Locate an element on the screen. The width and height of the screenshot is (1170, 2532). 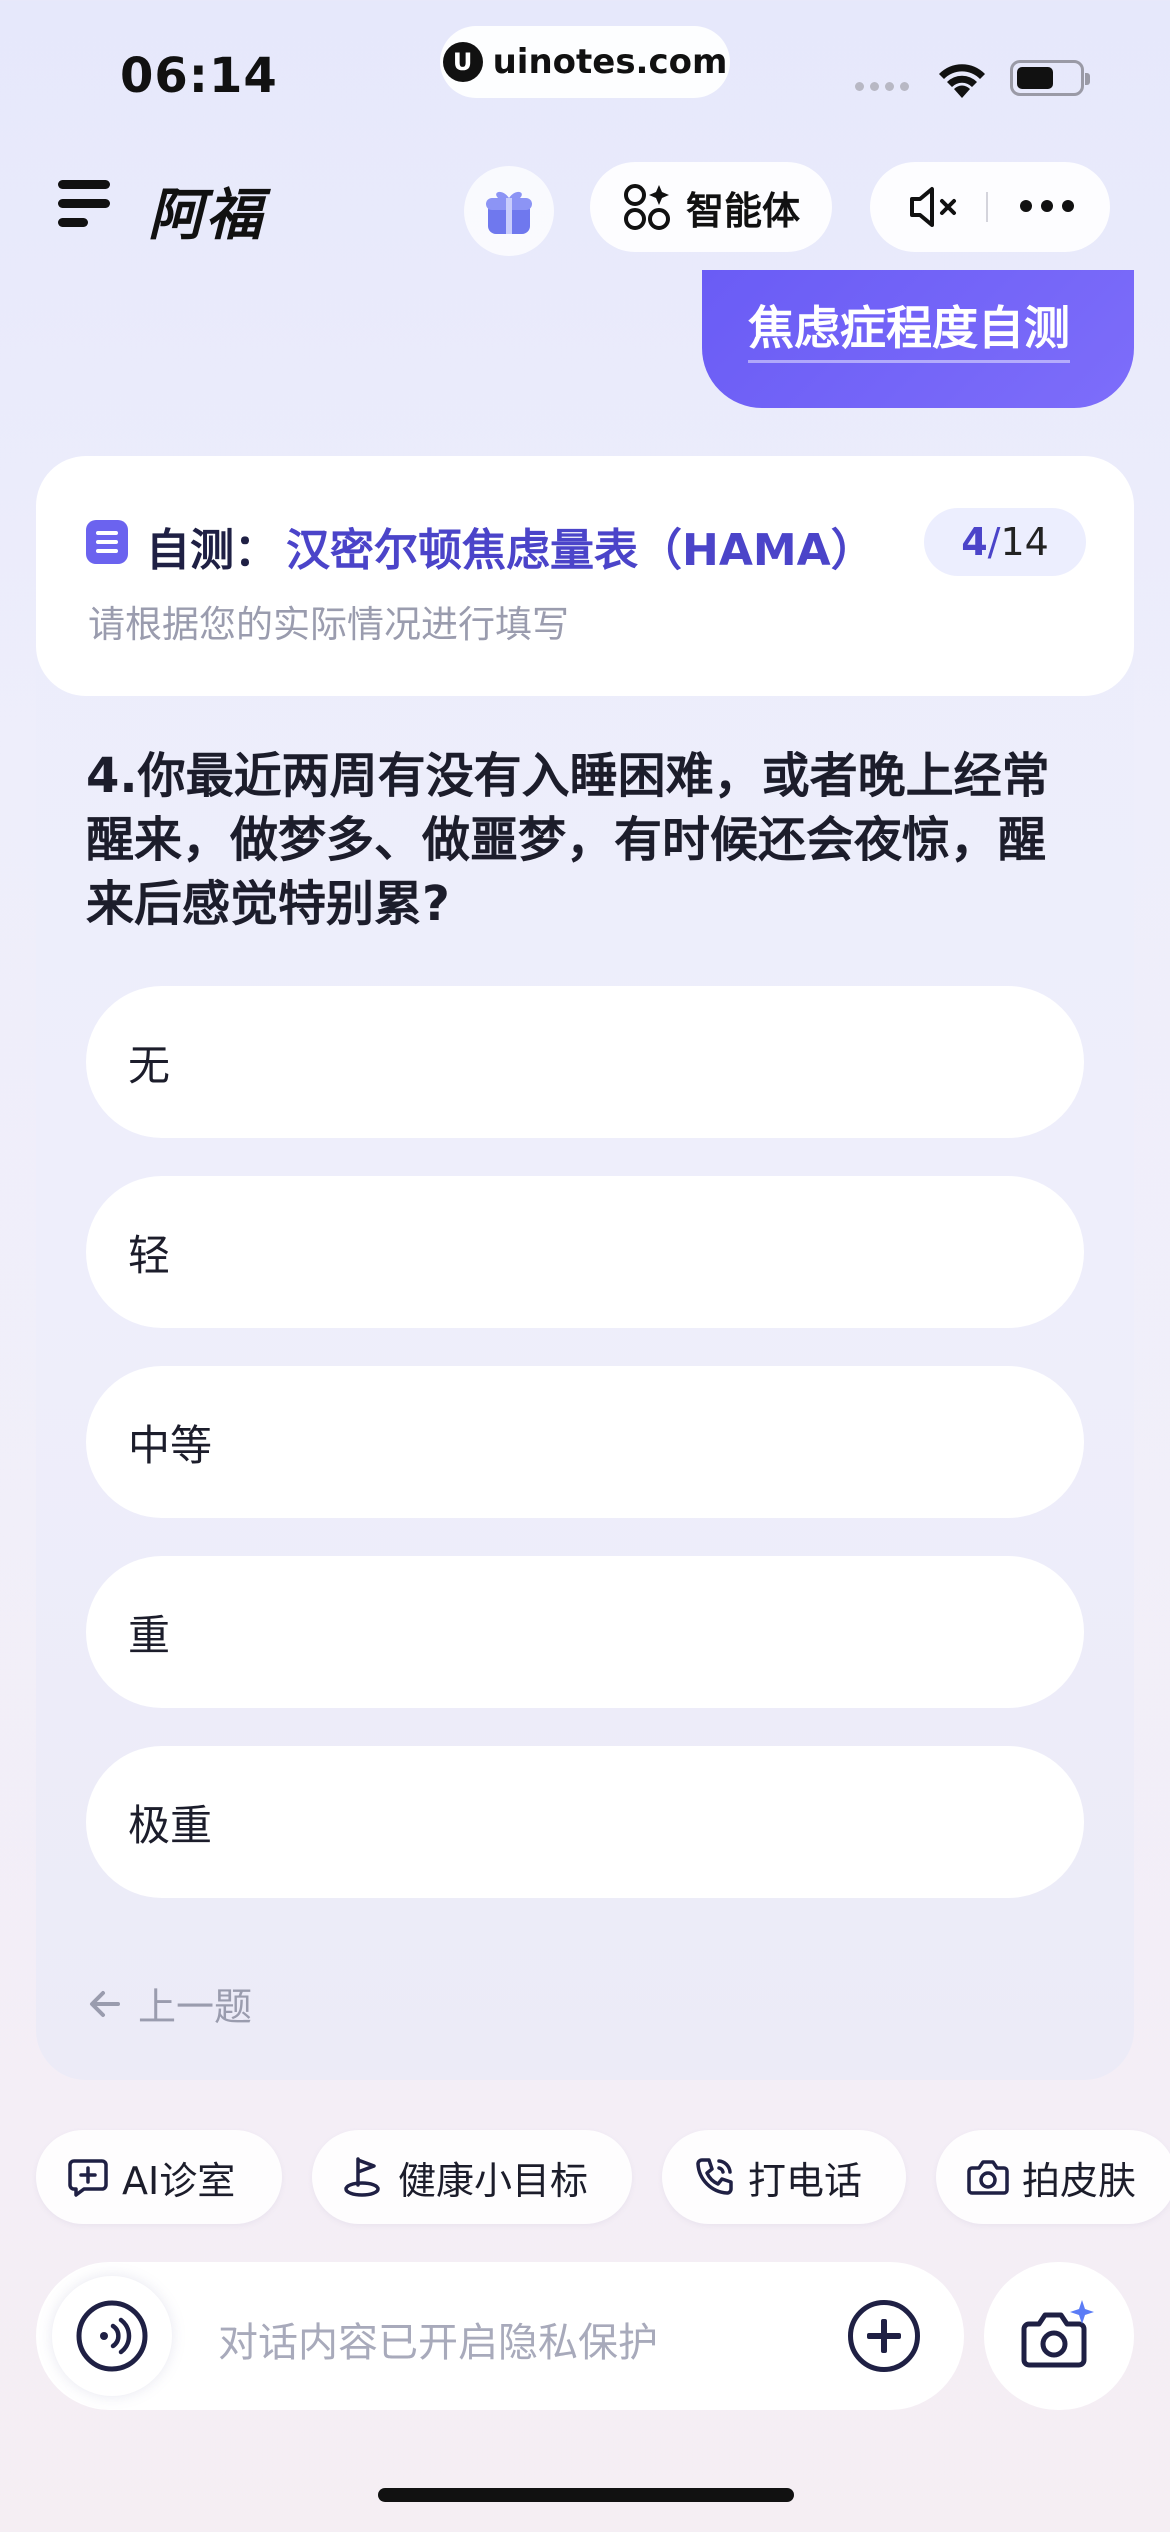
option-severe: 重 is located at coordinates (585, 1632).